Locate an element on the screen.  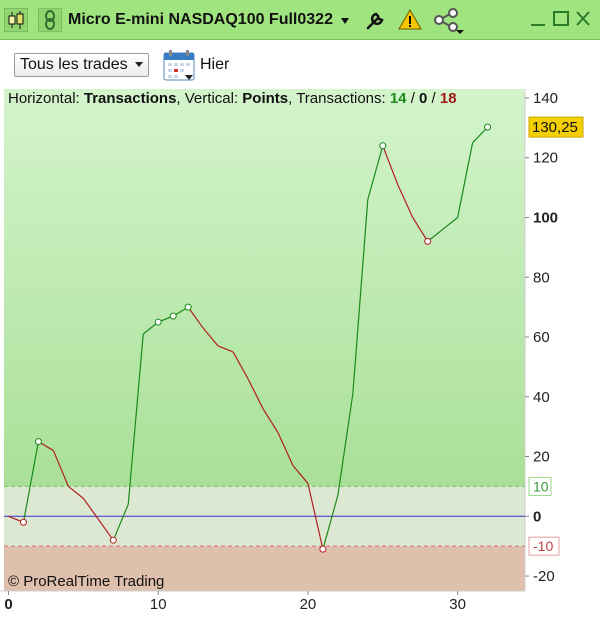
legend-transactions-label: , Transactions: is located at coordinates (339, 98).